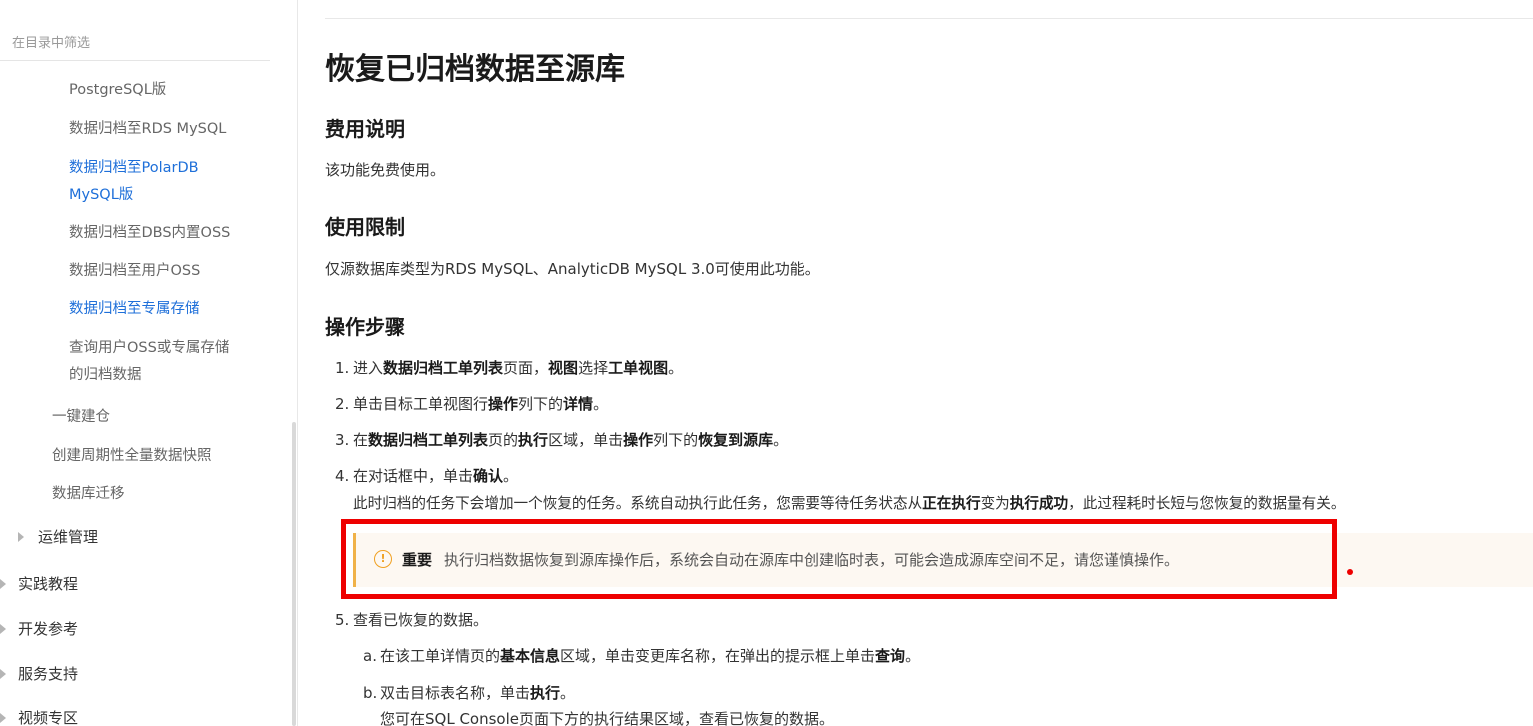 The width and height of the screenshot is (1533, 726). I want to click on sidebar-item-polardb: 数据归档至PolarDB MySQL版, so click(134, 182).